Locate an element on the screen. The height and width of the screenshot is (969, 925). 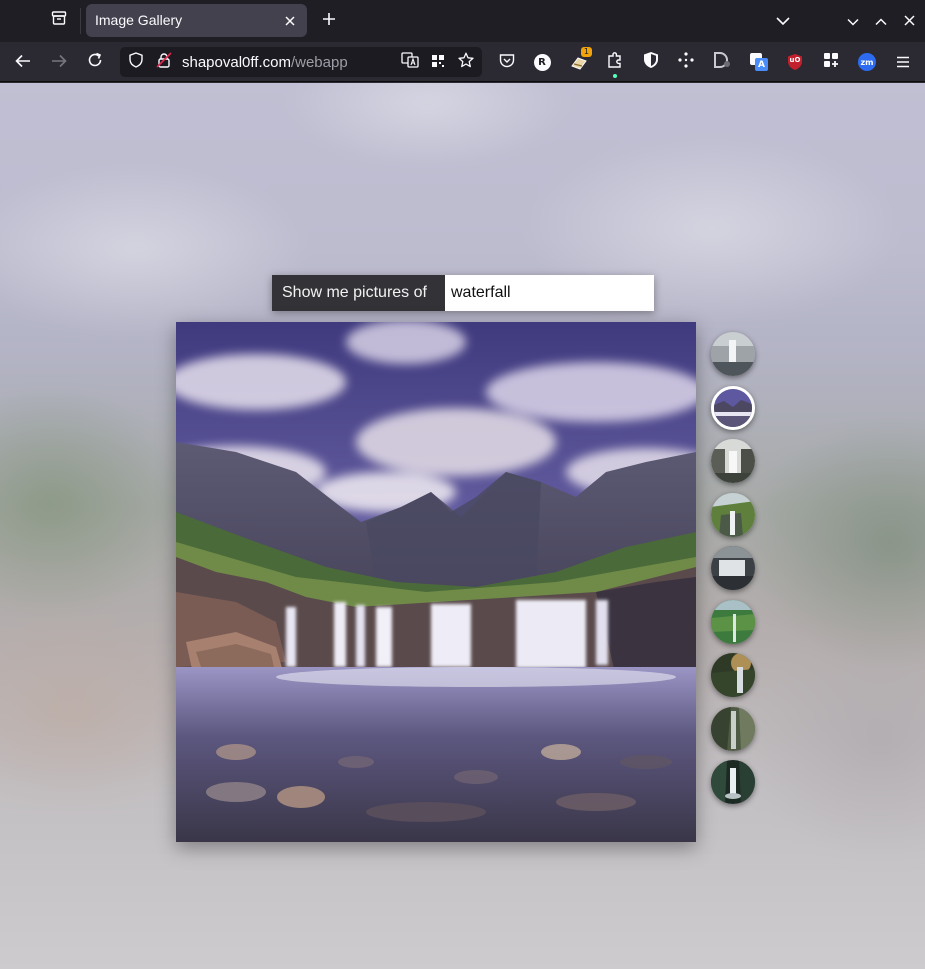
thumbnail-waterfall-dark-cave is located at coordinates (733, 568).